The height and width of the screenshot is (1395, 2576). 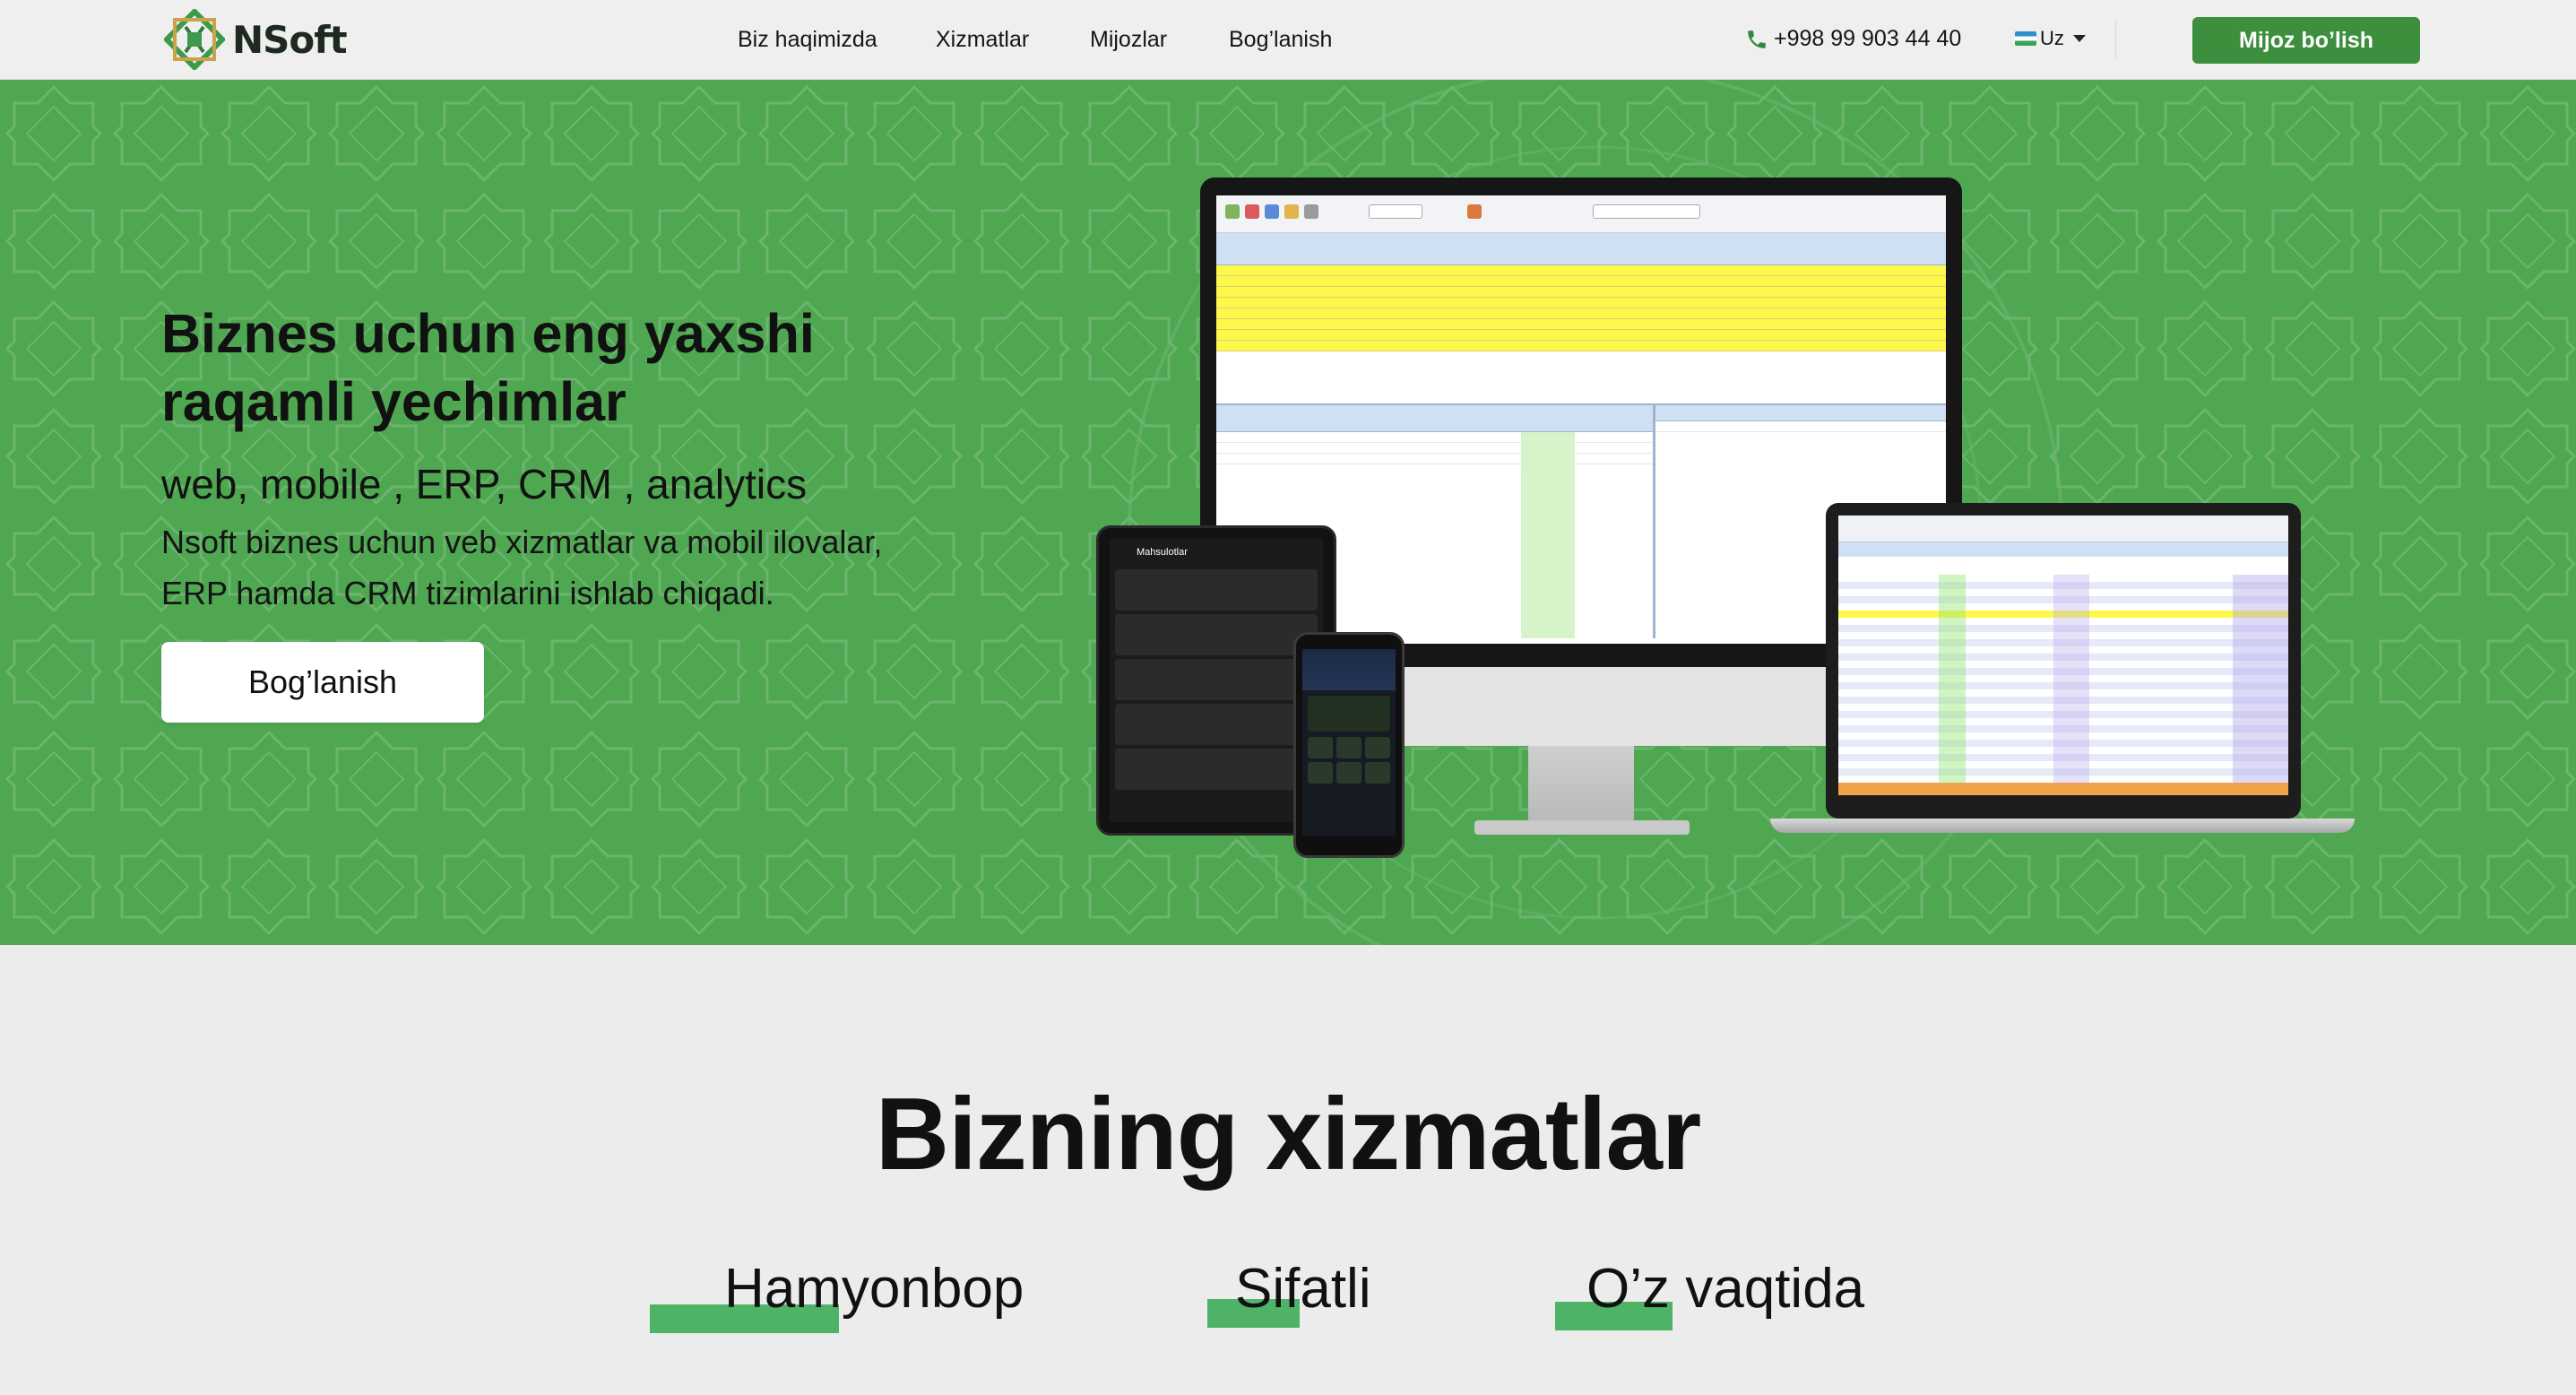 What do you see at coordinates (1582, 827) in the screenshot?
I see `monitor-stand-base` at bounding box center [1582, 827].